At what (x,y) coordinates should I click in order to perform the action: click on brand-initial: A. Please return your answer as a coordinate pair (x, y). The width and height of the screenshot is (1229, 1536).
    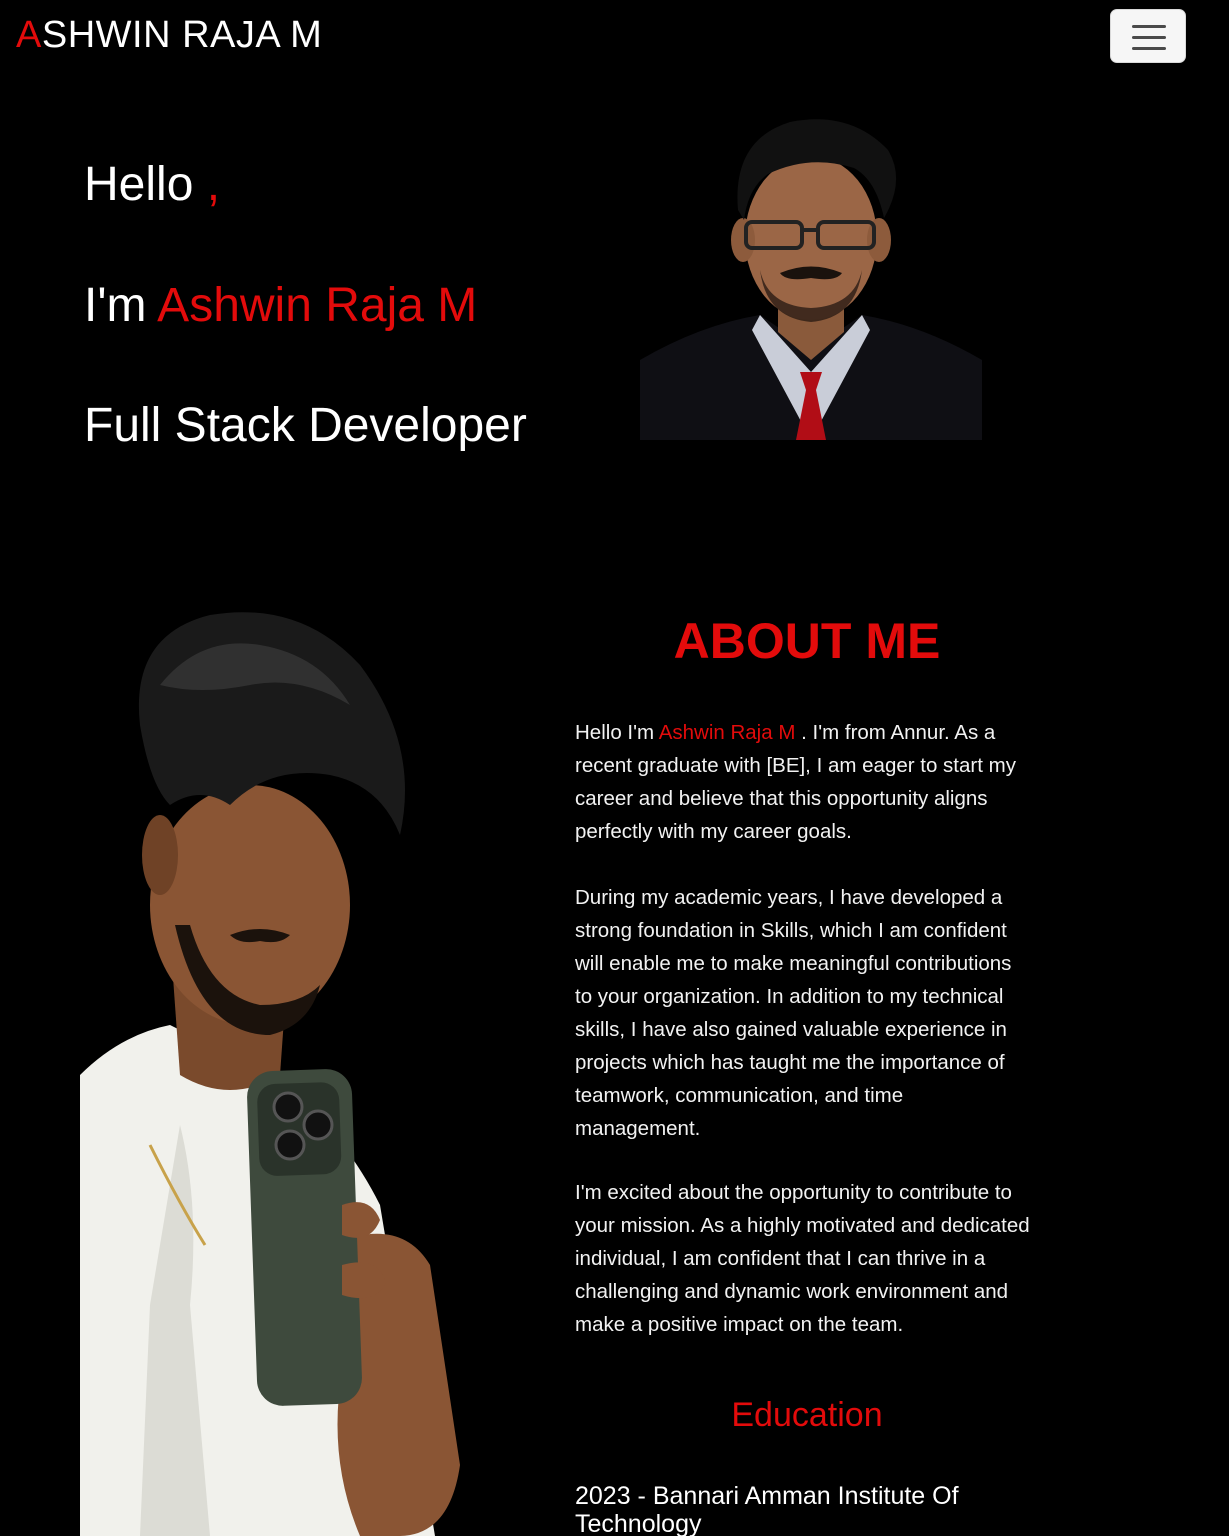
    Looking at the image, I should click on (29, 35).